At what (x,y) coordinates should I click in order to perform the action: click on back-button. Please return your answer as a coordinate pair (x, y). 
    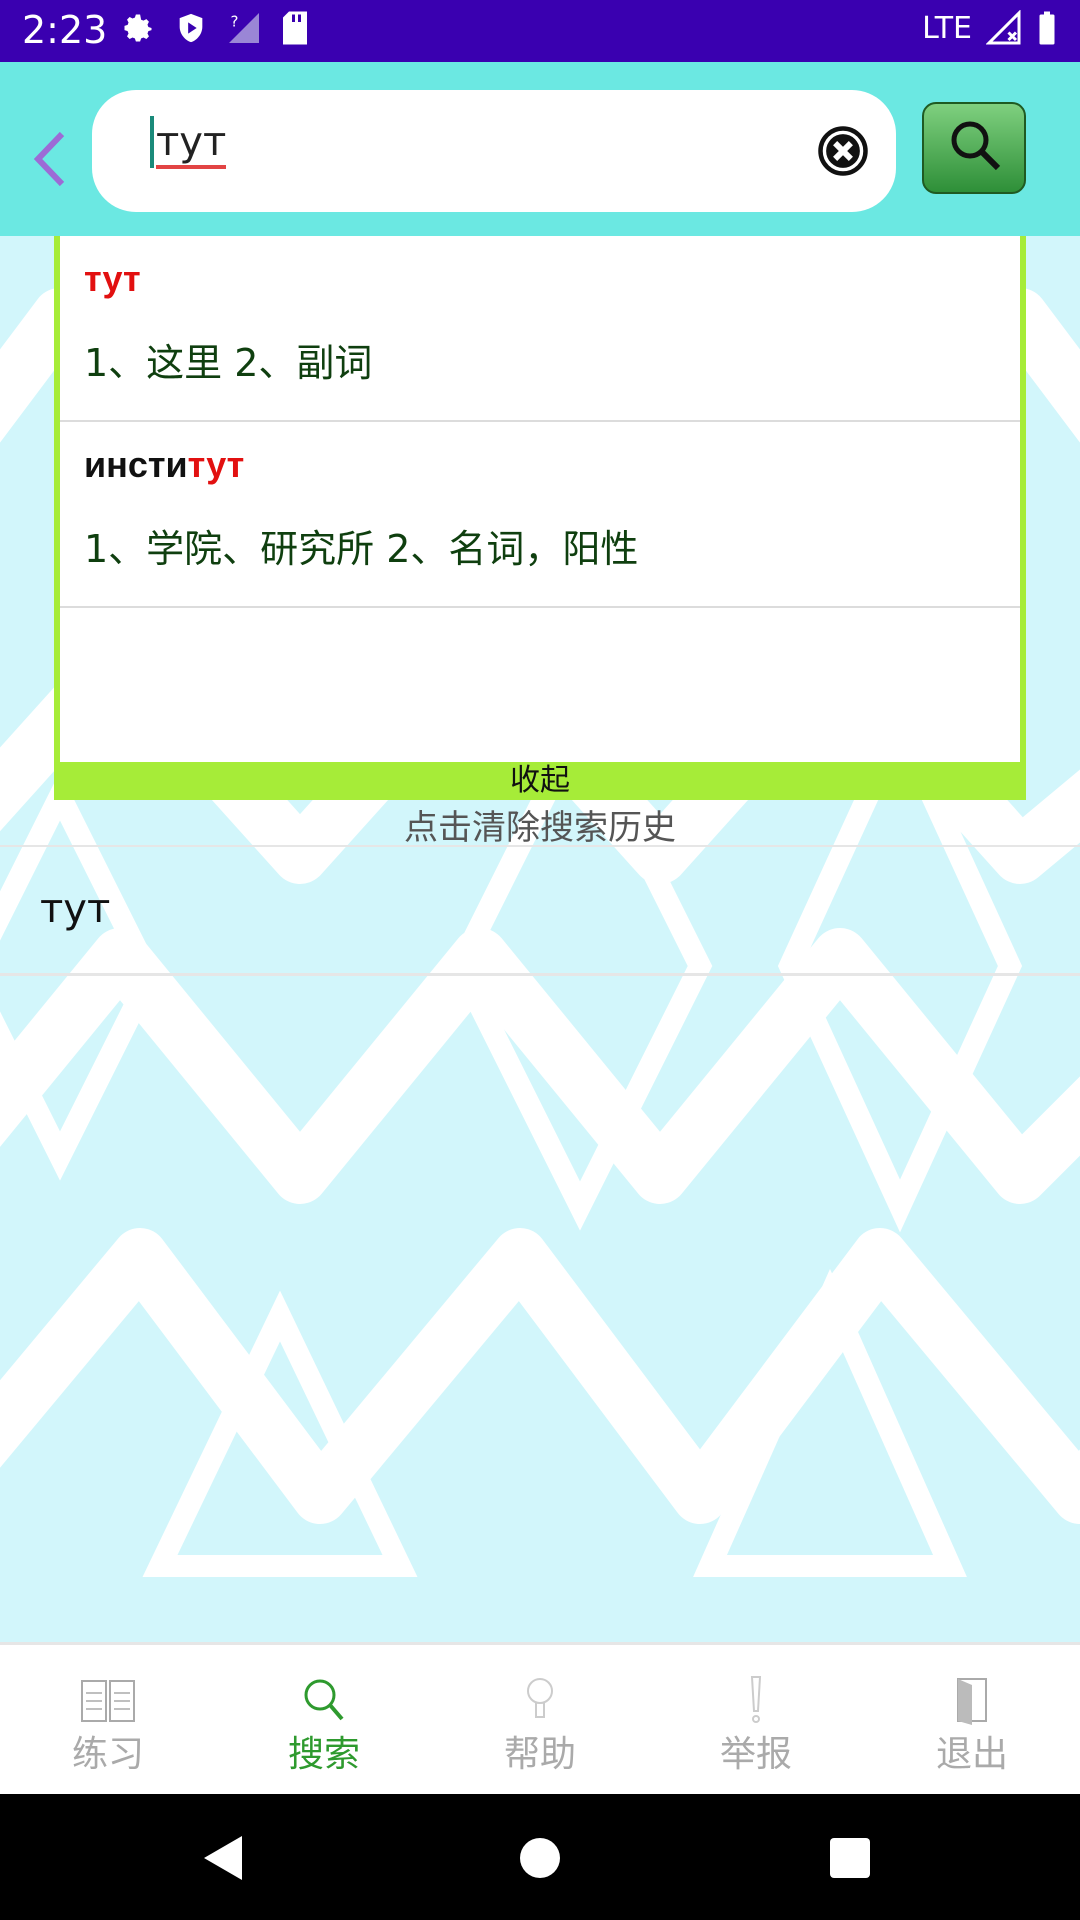
    Looking at the image, I should click on (52, 159).